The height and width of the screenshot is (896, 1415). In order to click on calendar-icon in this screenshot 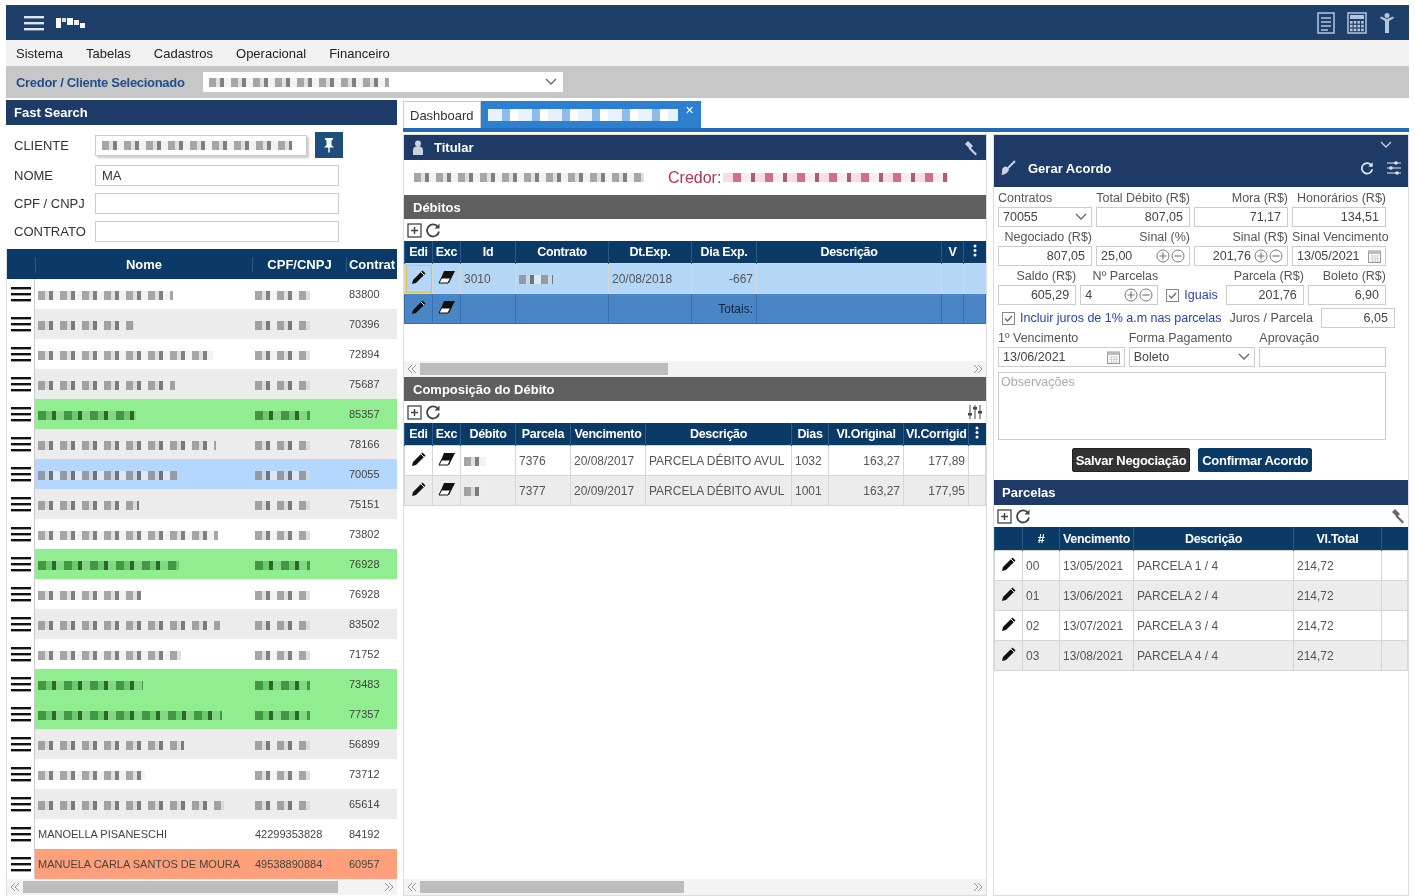, I will do `click(1374, 256)`.